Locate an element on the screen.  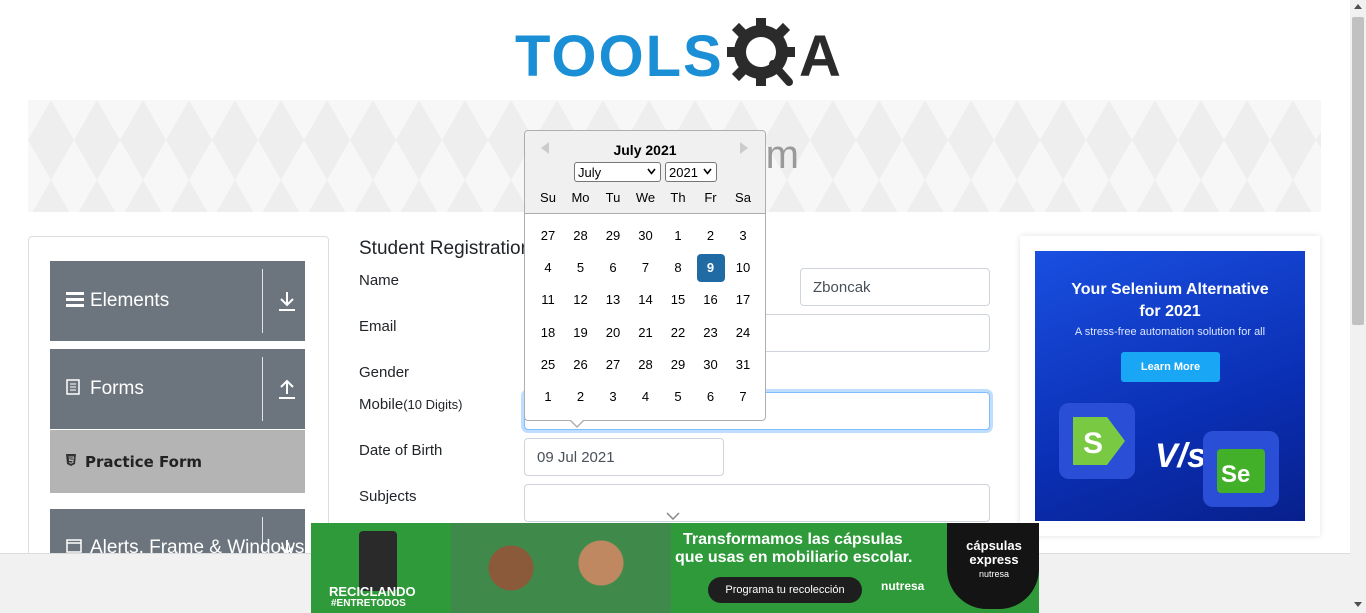
calendar-day: 22 is located at coordinates (678, 333).